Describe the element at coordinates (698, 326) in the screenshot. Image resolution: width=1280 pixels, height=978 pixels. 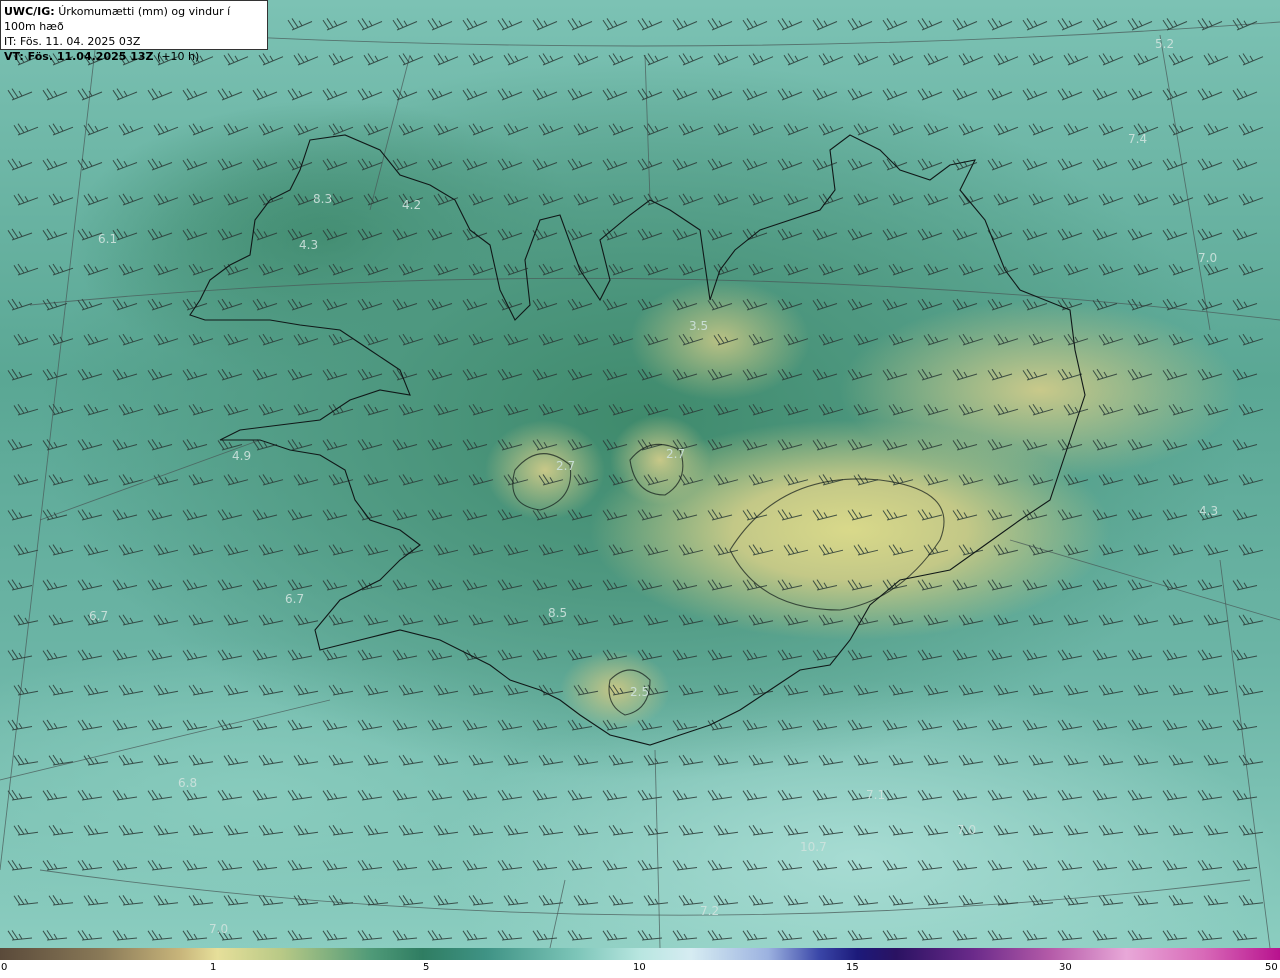
I see `value-label: 3.5` at that location.